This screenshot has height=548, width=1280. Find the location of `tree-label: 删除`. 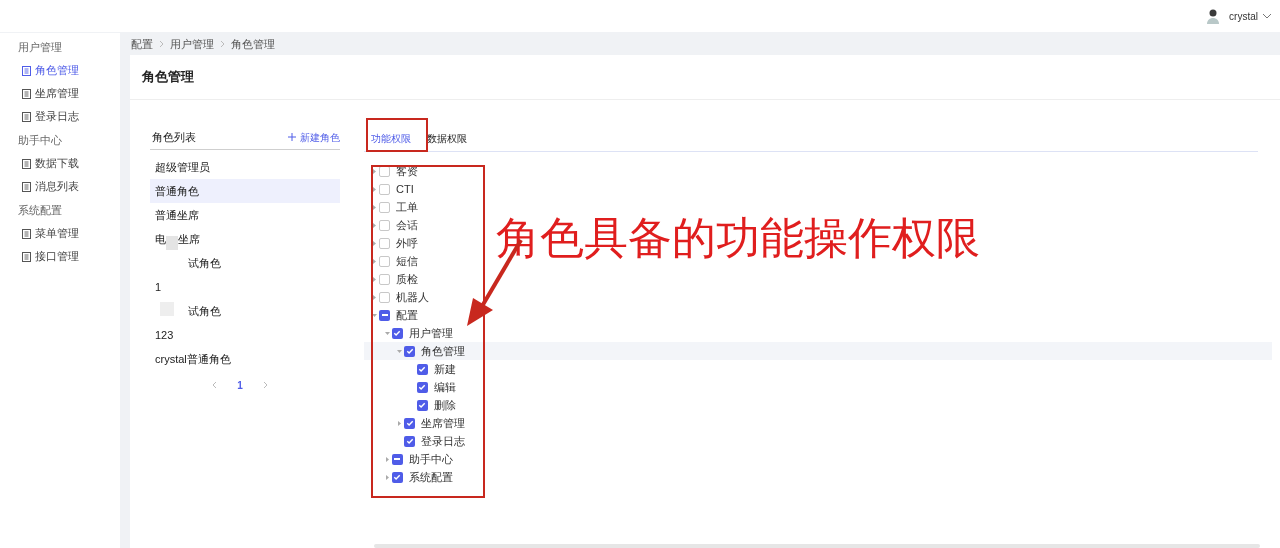

tree-label: 删除 is located at coordinates (444, 405).